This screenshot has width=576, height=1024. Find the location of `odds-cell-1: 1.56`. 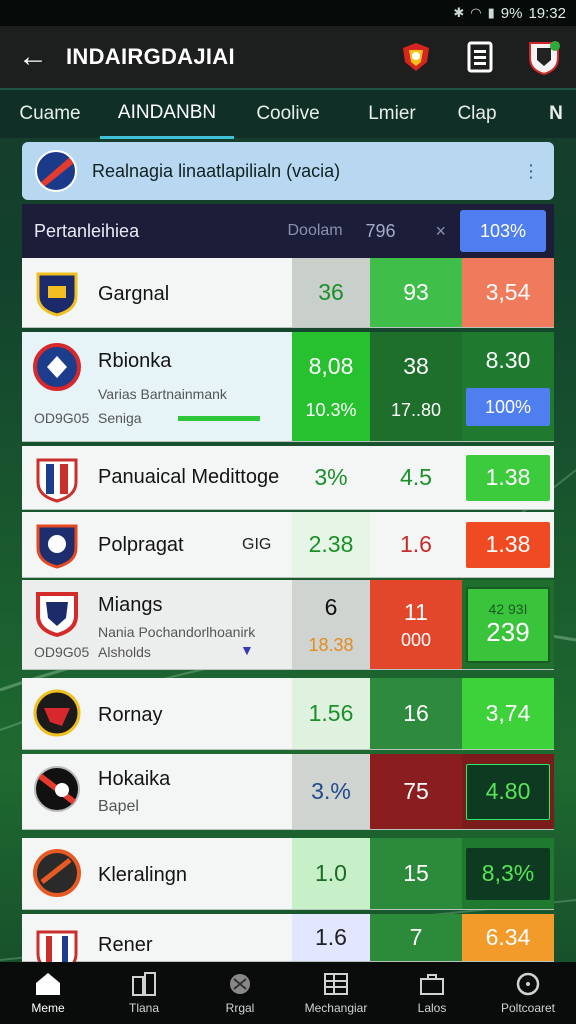

odds-cell-1: 1.56 is located at coordinates (331, 713).